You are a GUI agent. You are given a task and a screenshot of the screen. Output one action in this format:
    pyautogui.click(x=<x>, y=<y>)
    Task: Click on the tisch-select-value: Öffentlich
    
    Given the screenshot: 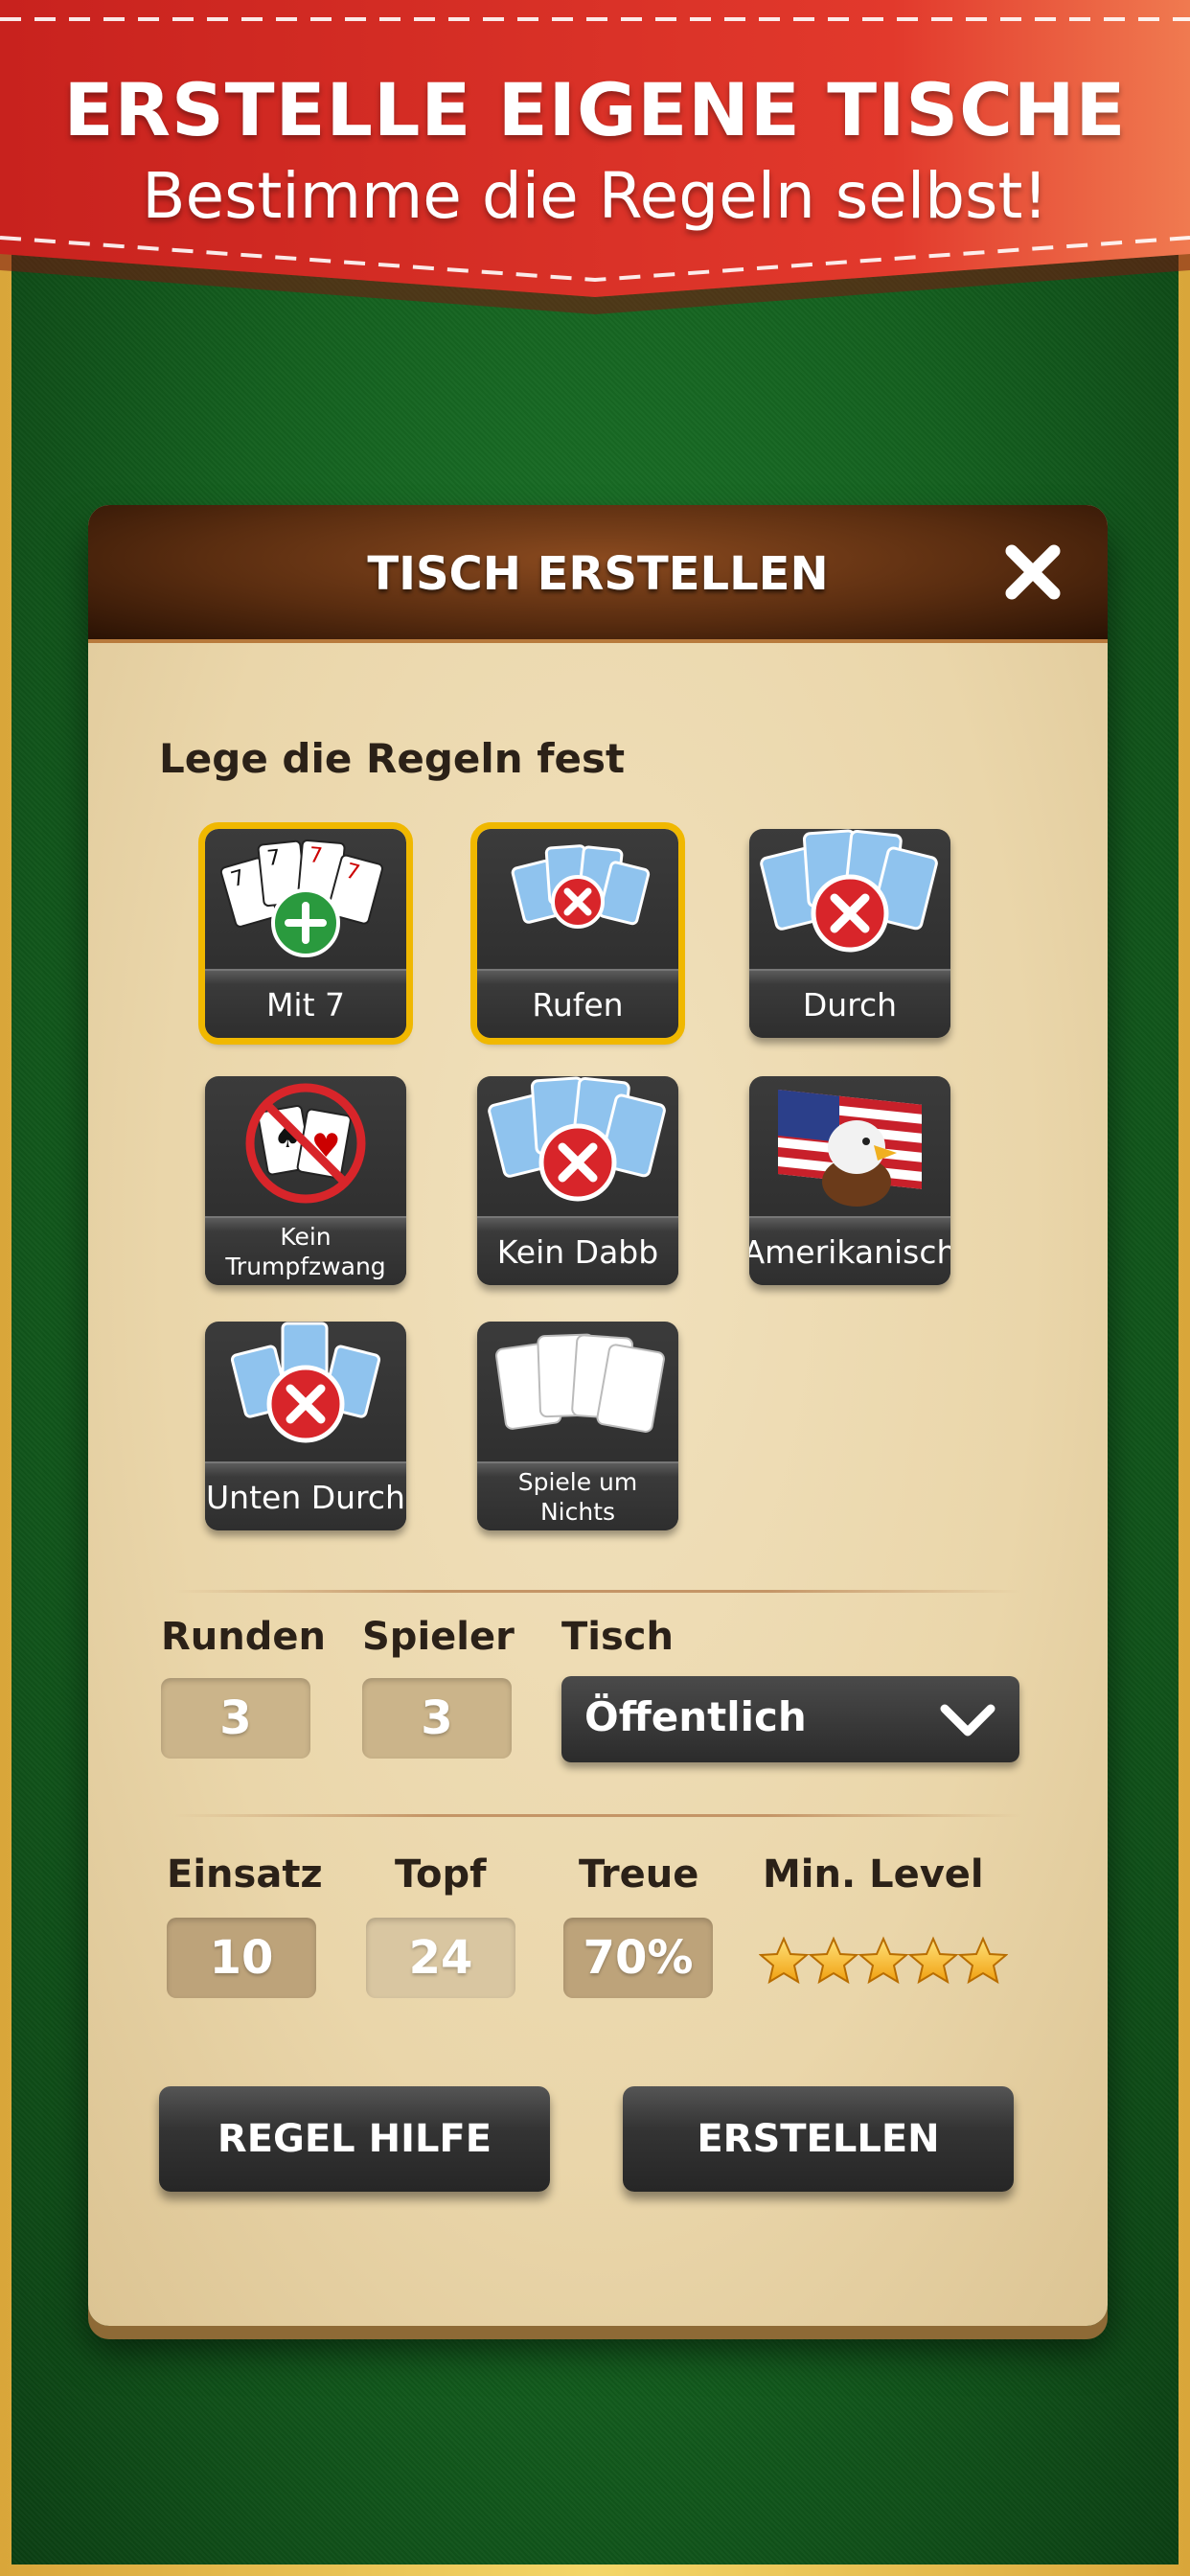 What is the action you would take?
    pyautogui.click(x=696, y=1716)
    